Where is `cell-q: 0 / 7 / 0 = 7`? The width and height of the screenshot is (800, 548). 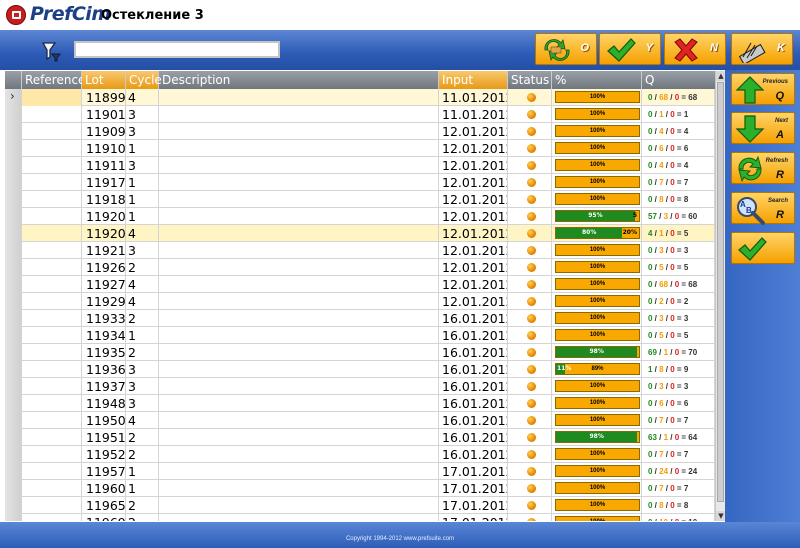 cell-q: 0 / 7 / 0 = 7 is located at coordinates (678, 182).